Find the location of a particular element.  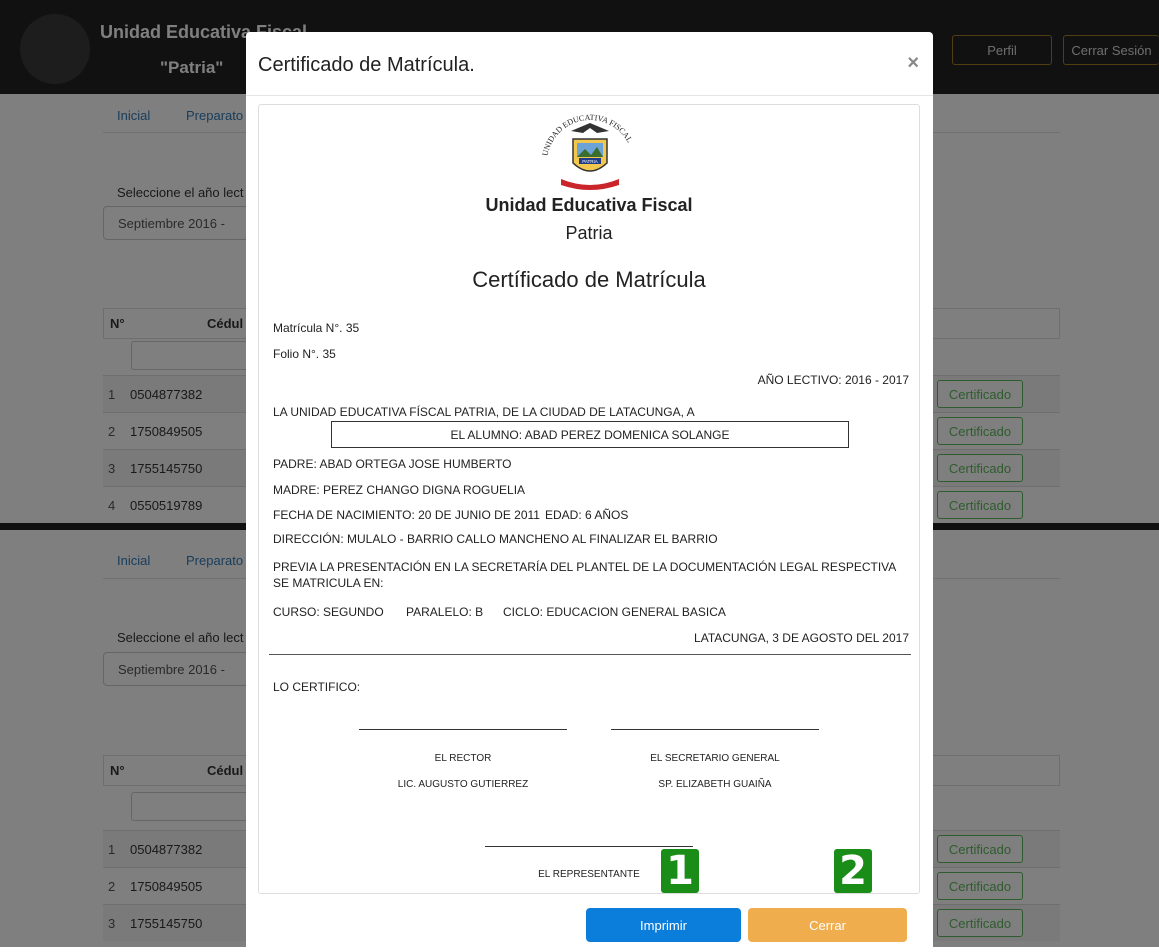

rector-name: LIC. AUGUSTO GUTIERREZ is located at coordinates (463, 784).